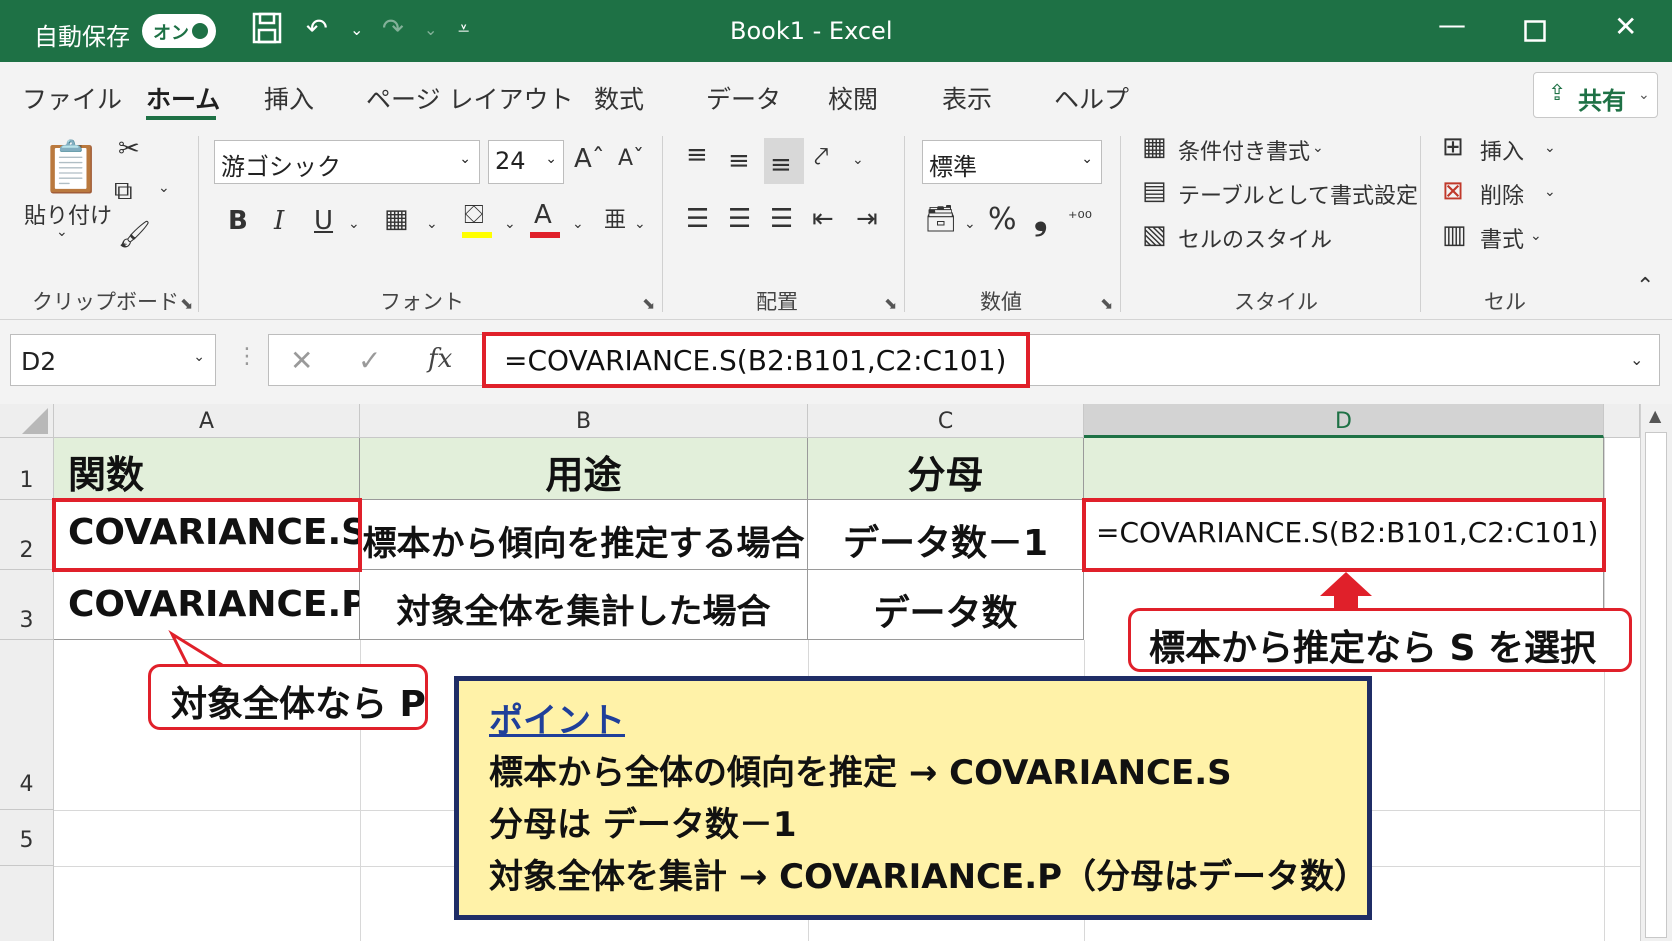 Image resolution: width=1672 pixels, height=941 pixels. Describe the element at coordinates (279, 221) in the screenshot. I see `italic-button: I` at that location.